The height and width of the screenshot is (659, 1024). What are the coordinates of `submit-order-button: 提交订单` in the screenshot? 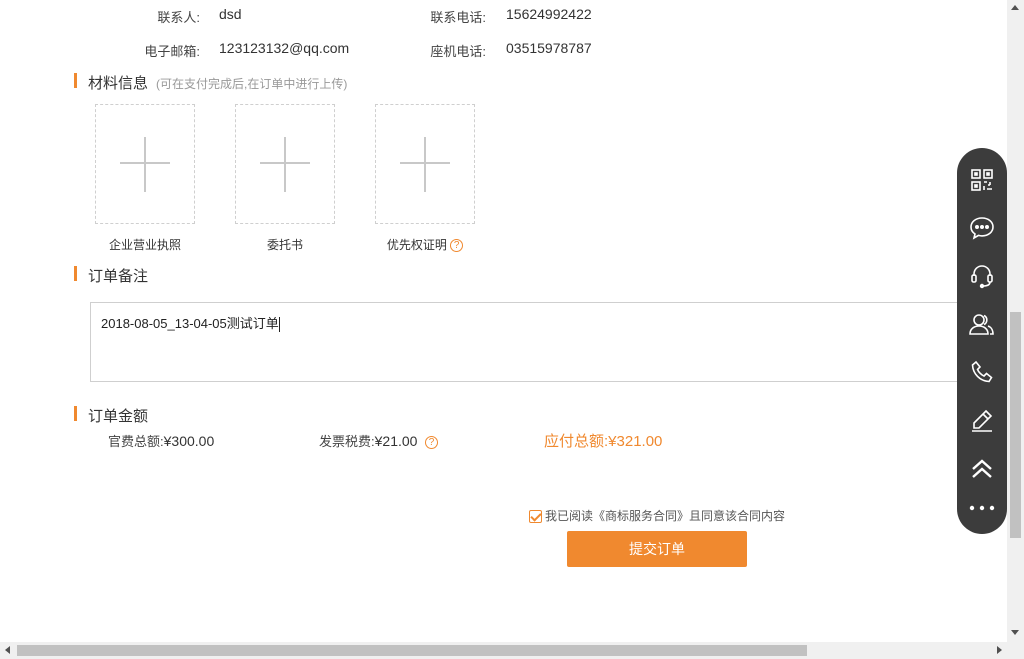 It's located at (657, 549).